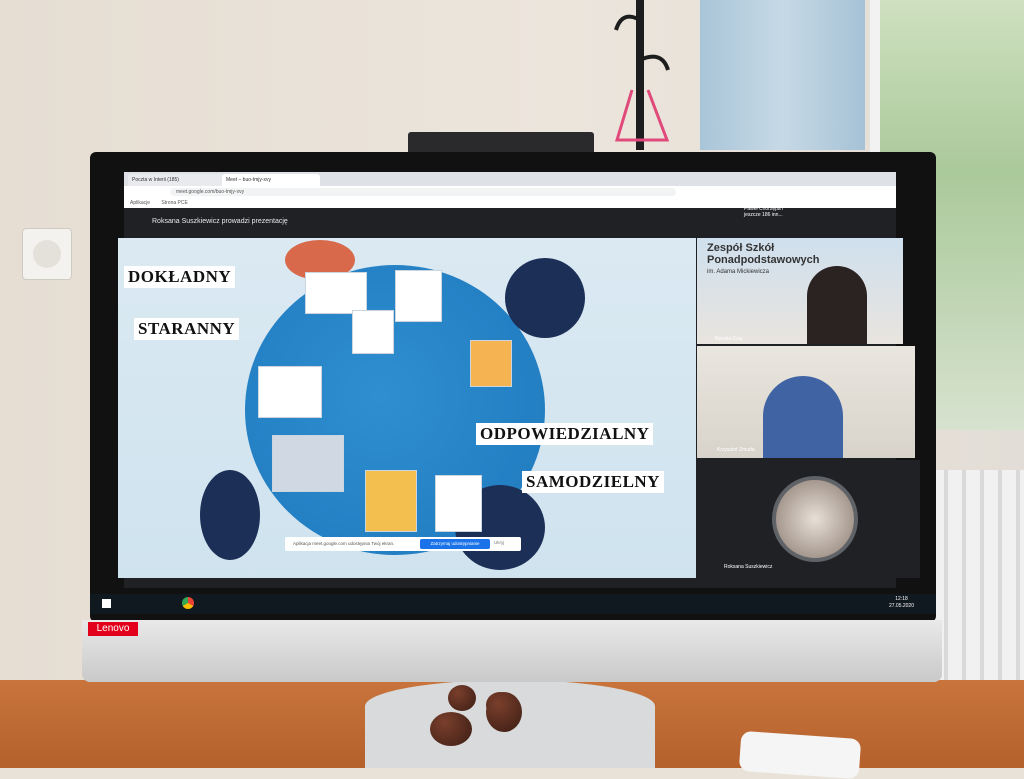 The height and width of the screenshot is (779, 1024). I want to click on folder-illustration, so click(391, 501).